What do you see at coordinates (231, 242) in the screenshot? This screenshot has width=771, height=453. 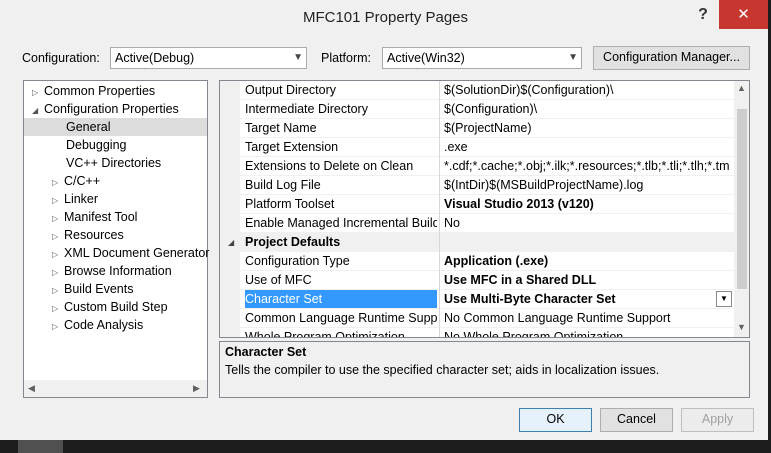 I see `collapse-icon: ◢` at bounding box center [231, 242].